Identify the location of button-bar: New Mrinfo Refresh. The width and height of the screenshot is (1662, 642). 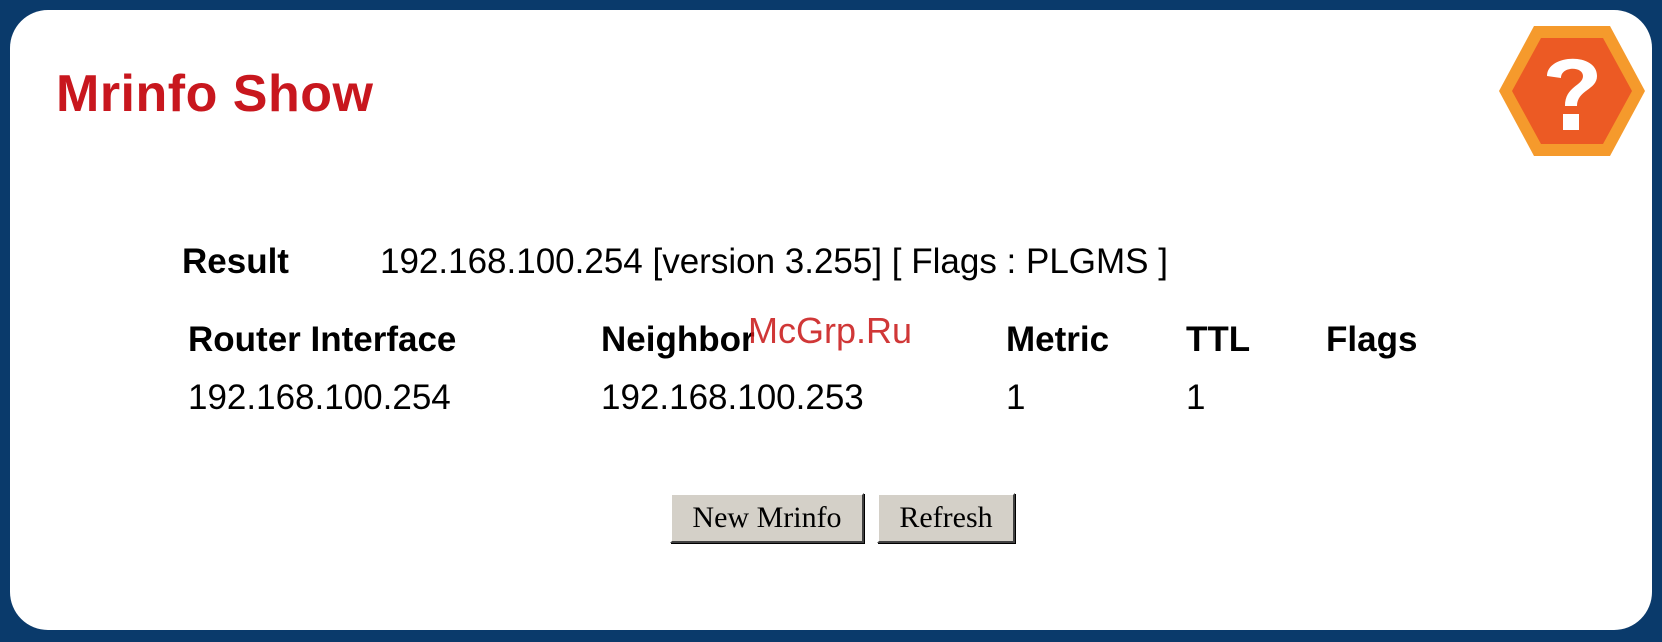
(842, 518).